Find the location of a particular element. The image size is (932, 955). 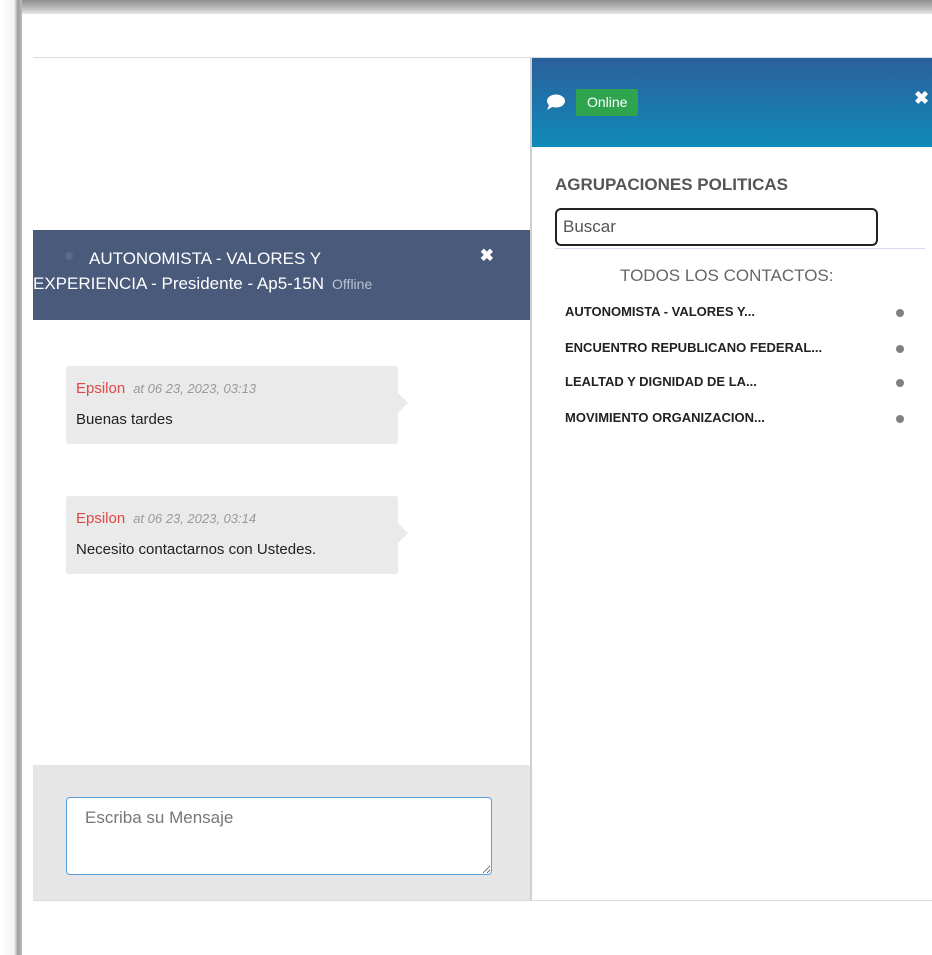

bottom-divider is located at coordinates (482, 900).